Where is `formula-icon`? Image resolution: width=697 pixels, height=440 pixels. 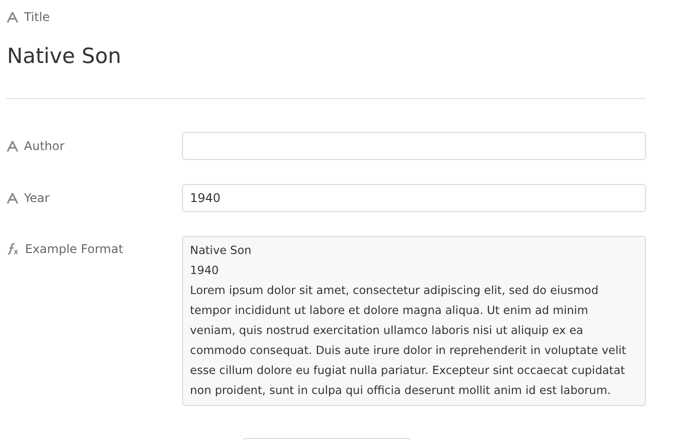 formula-icon is located at coordinates (13, 249).